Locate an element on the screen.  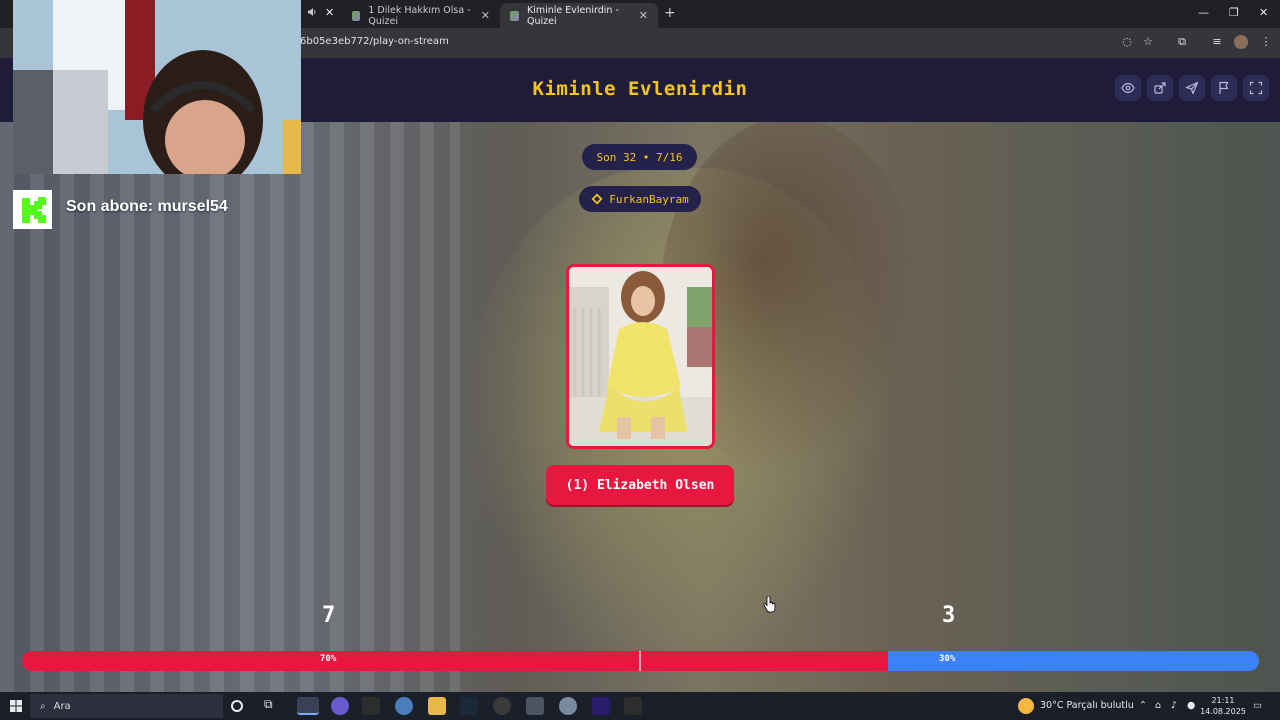
tab-kiminle: Kiminle Evlenirdin - Quizei ✕ is located at coordinates (579, 15).